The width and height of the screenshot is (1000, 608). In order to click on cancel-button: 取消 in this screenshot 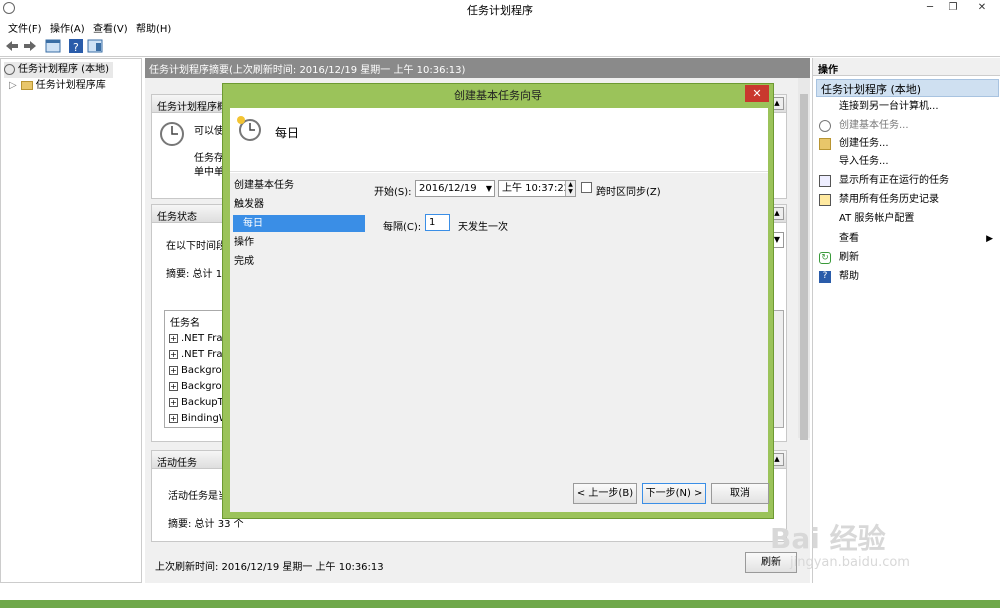, I will do `click(740, 493)`.